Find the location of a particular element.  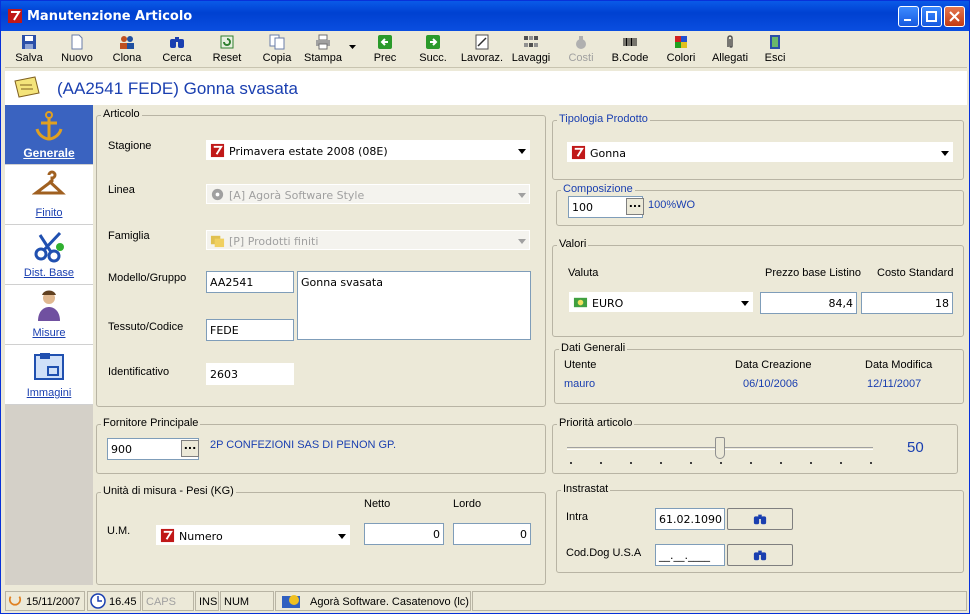

lavorazioni-button: Lavoraz. is located at coordinates (482, 50).